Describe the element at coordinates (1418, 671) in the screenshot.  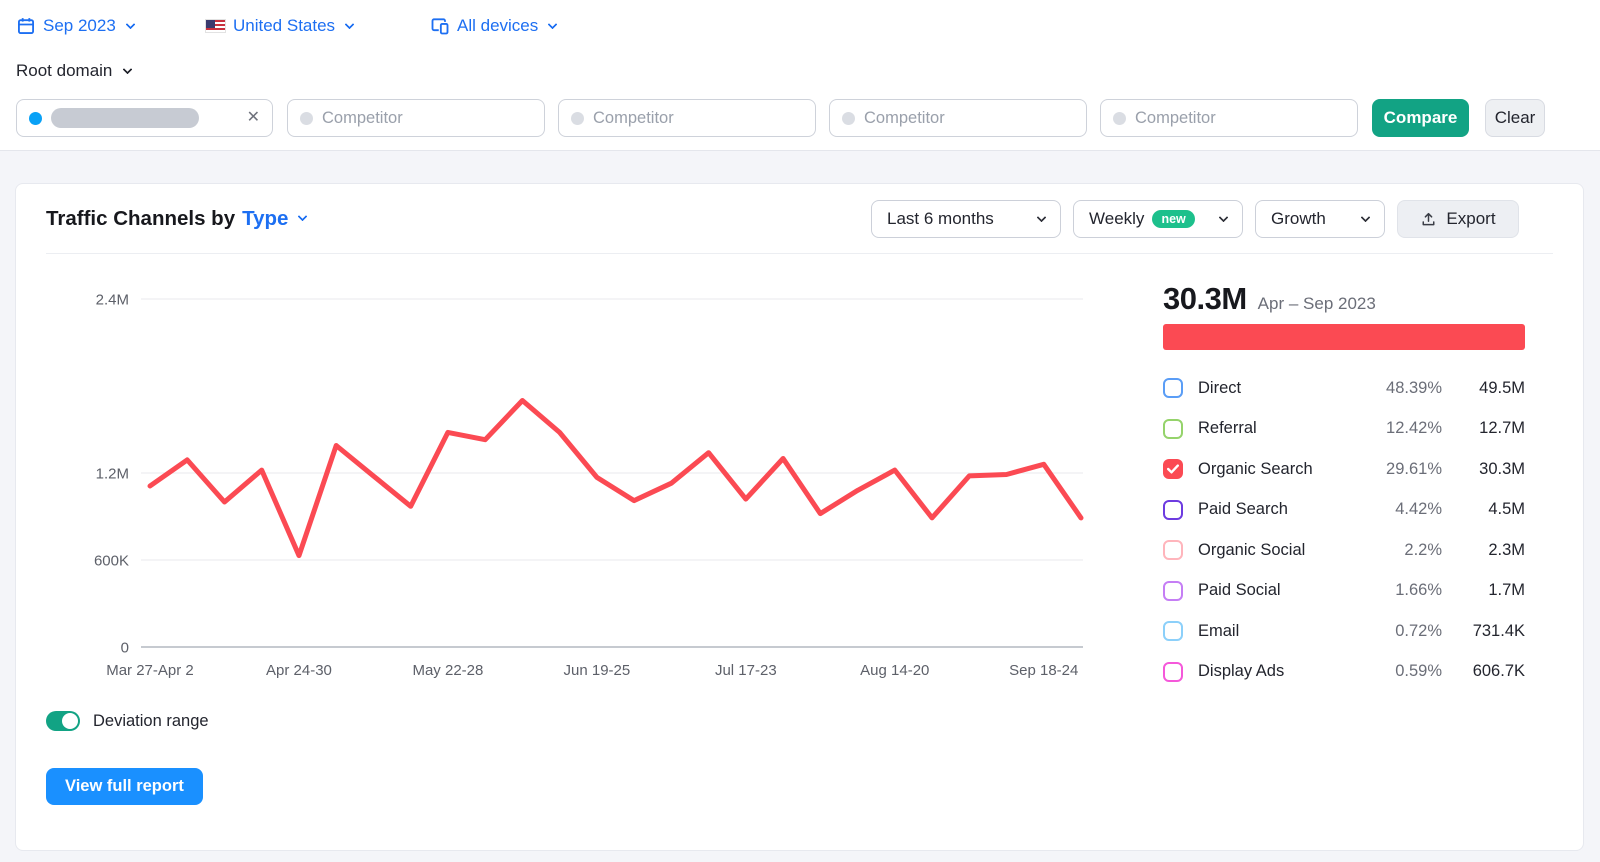
I see `legend-percent: 0.59%` at that location.